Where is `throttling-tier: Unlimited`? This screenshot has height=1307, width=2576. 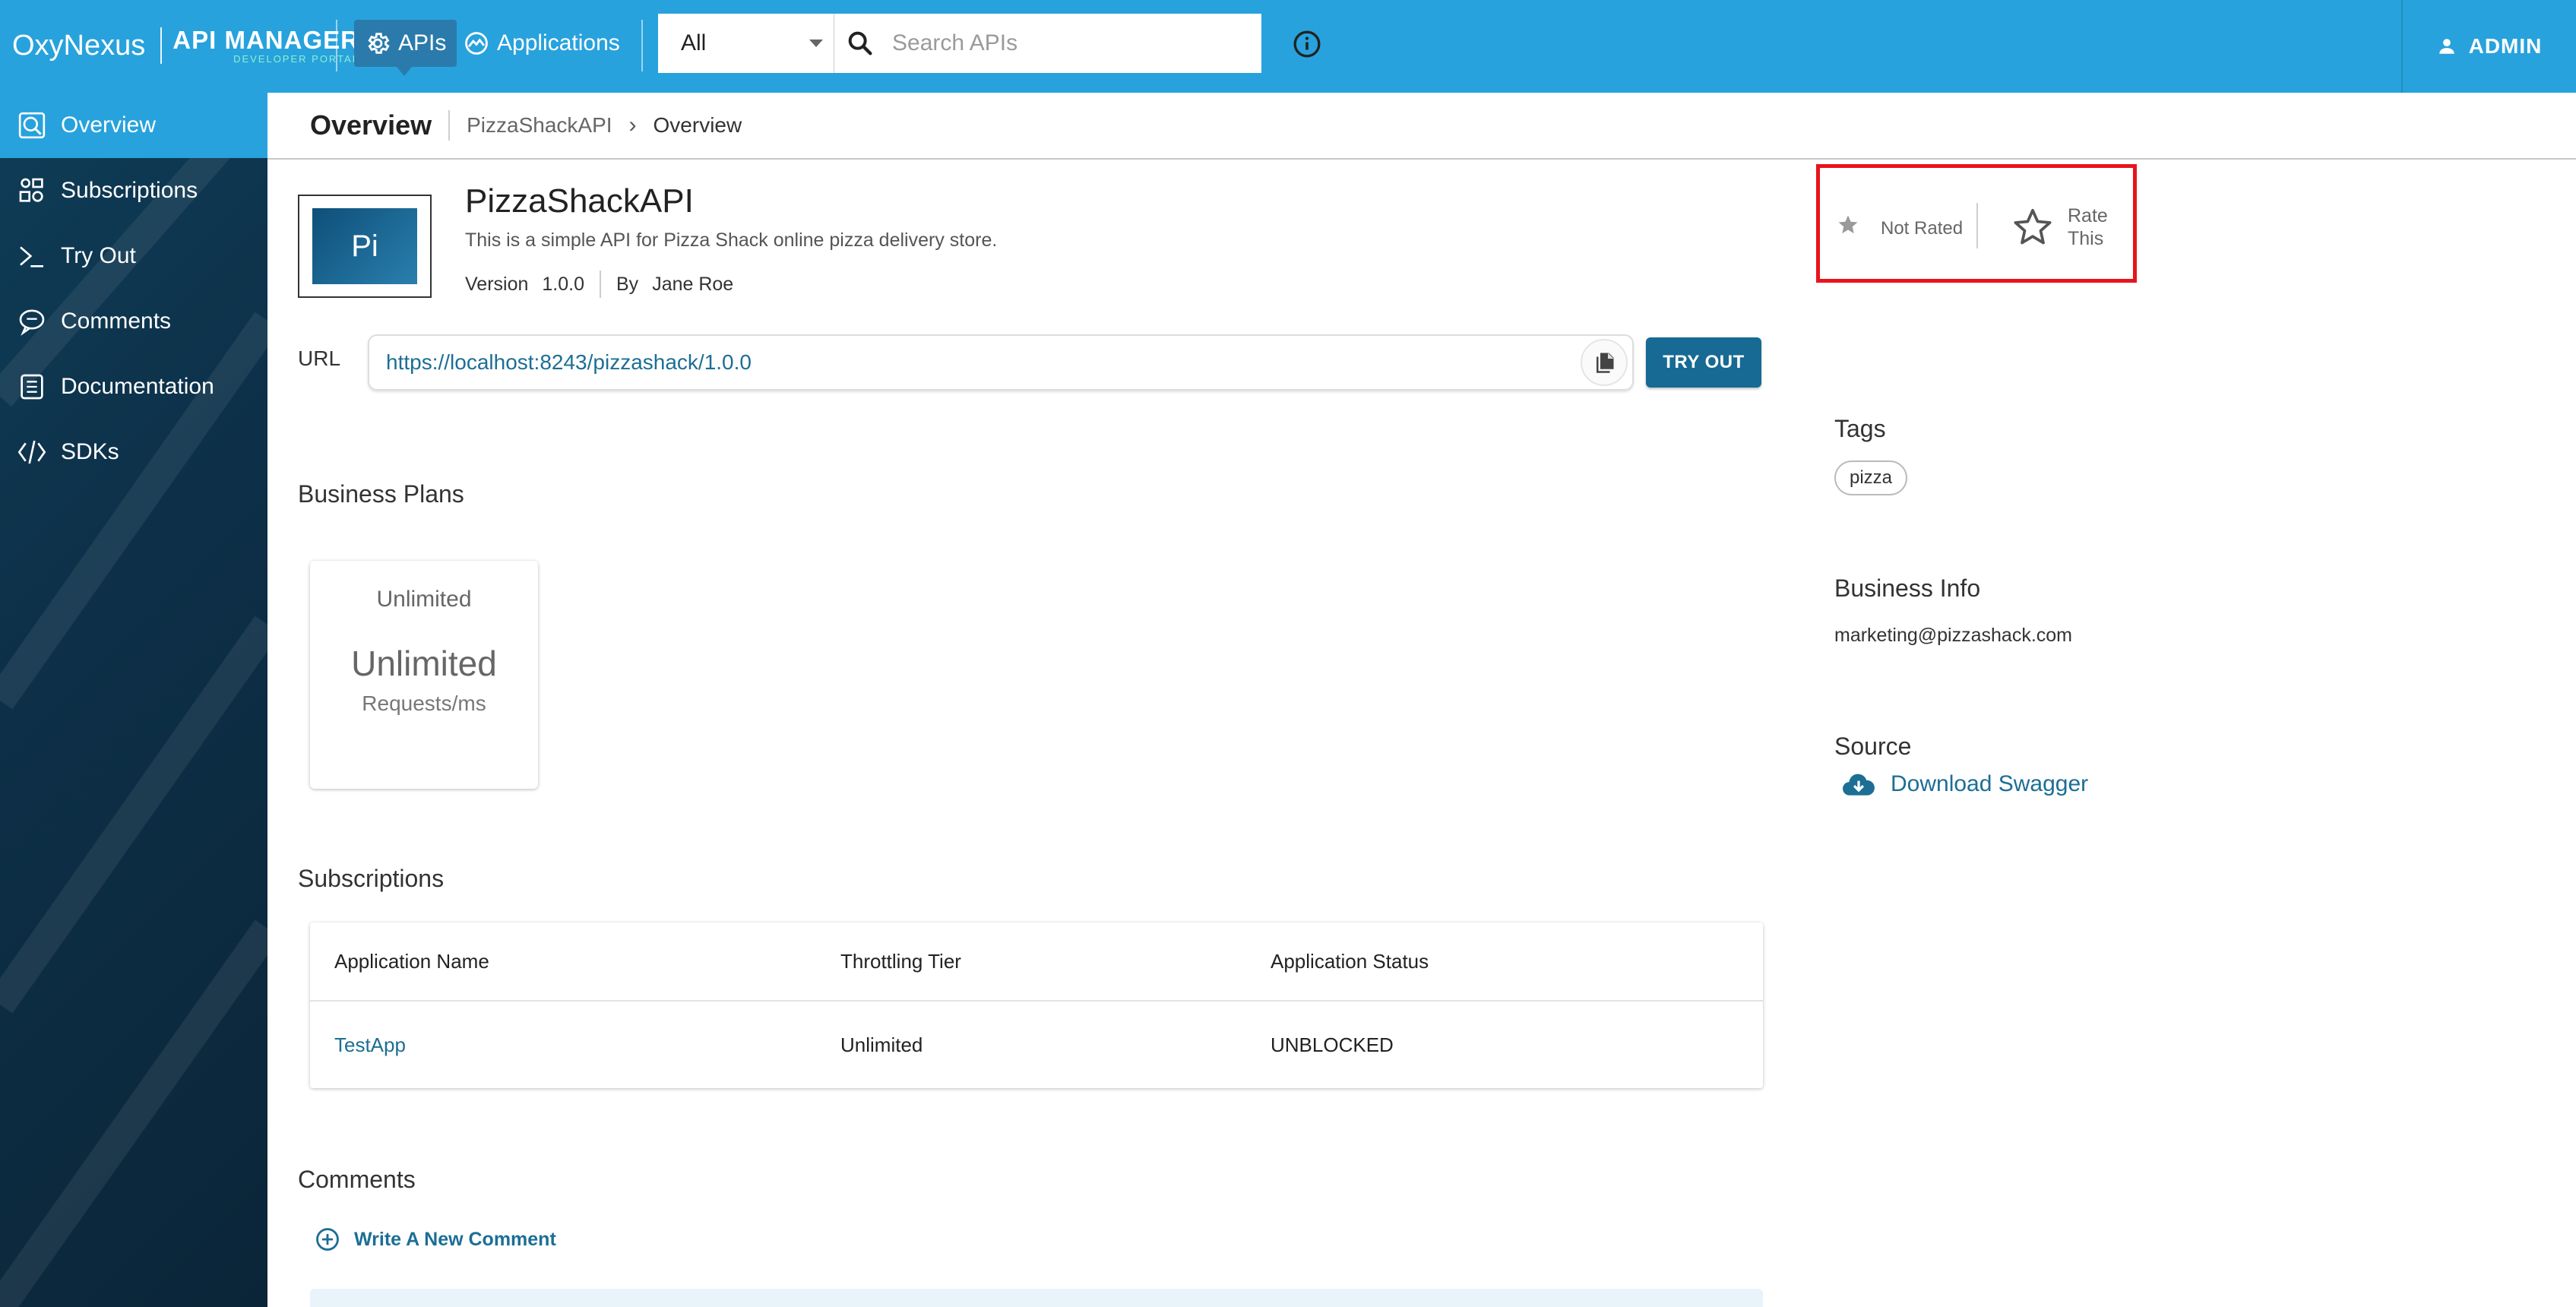 throttling-tier: Unlimited is located at coordinates (881, 1044).